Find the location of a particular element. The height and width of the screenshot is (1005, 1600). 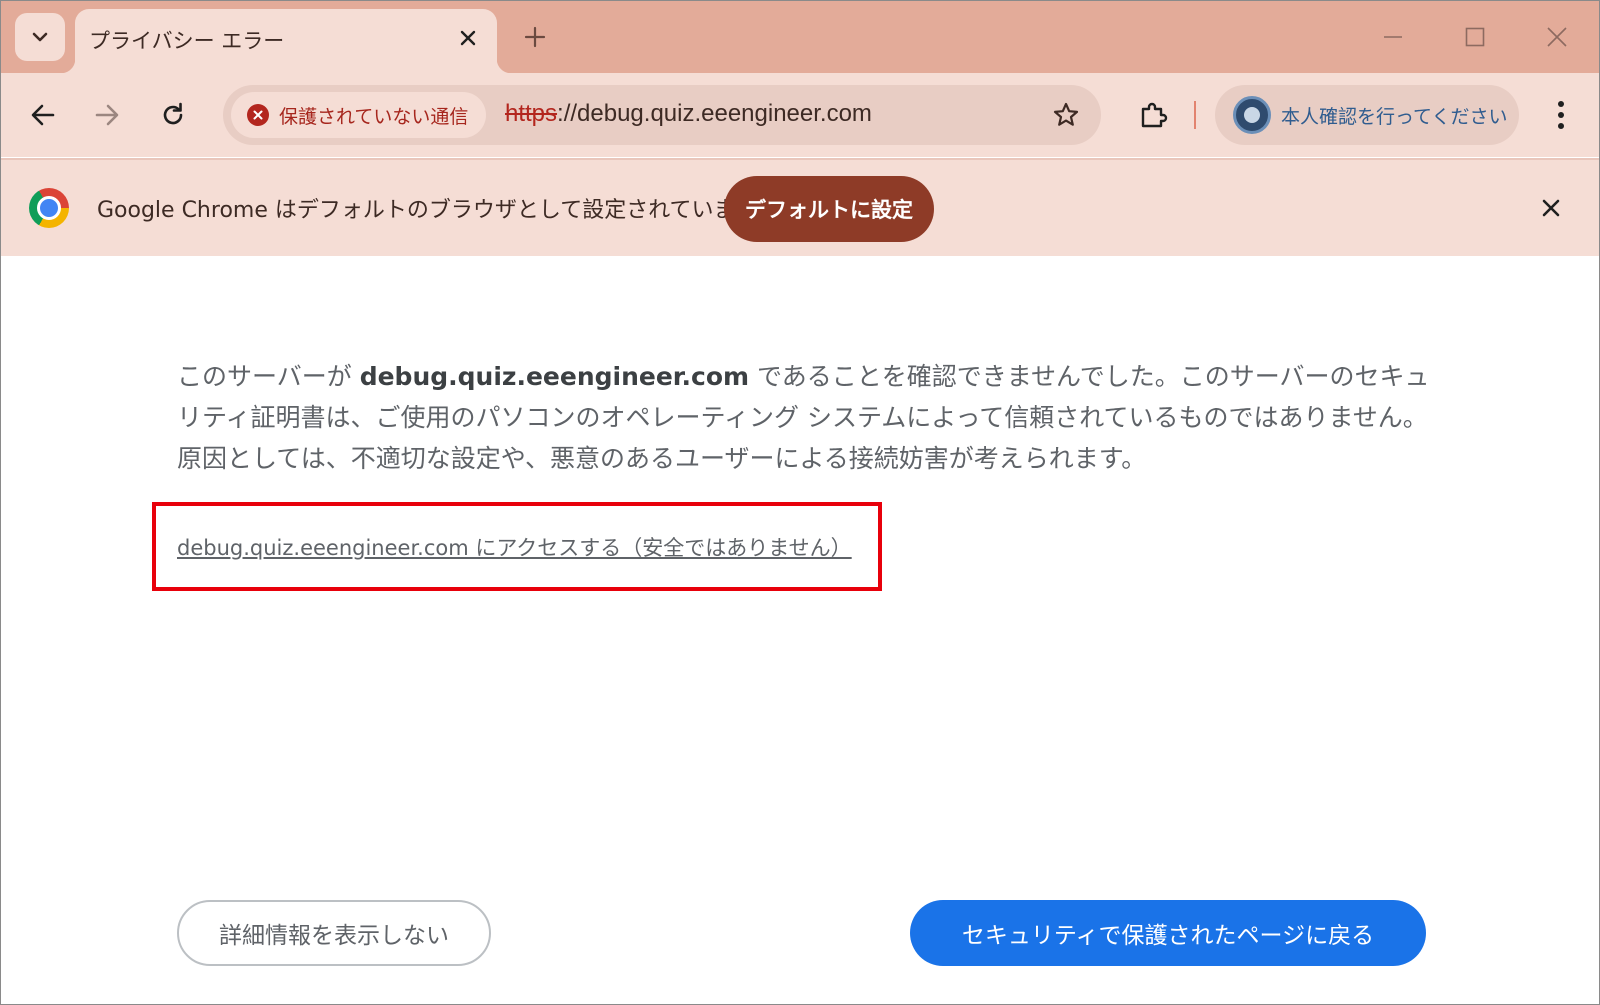

security-chip: 保護されていない通信 is located at coordinates (359, 115).